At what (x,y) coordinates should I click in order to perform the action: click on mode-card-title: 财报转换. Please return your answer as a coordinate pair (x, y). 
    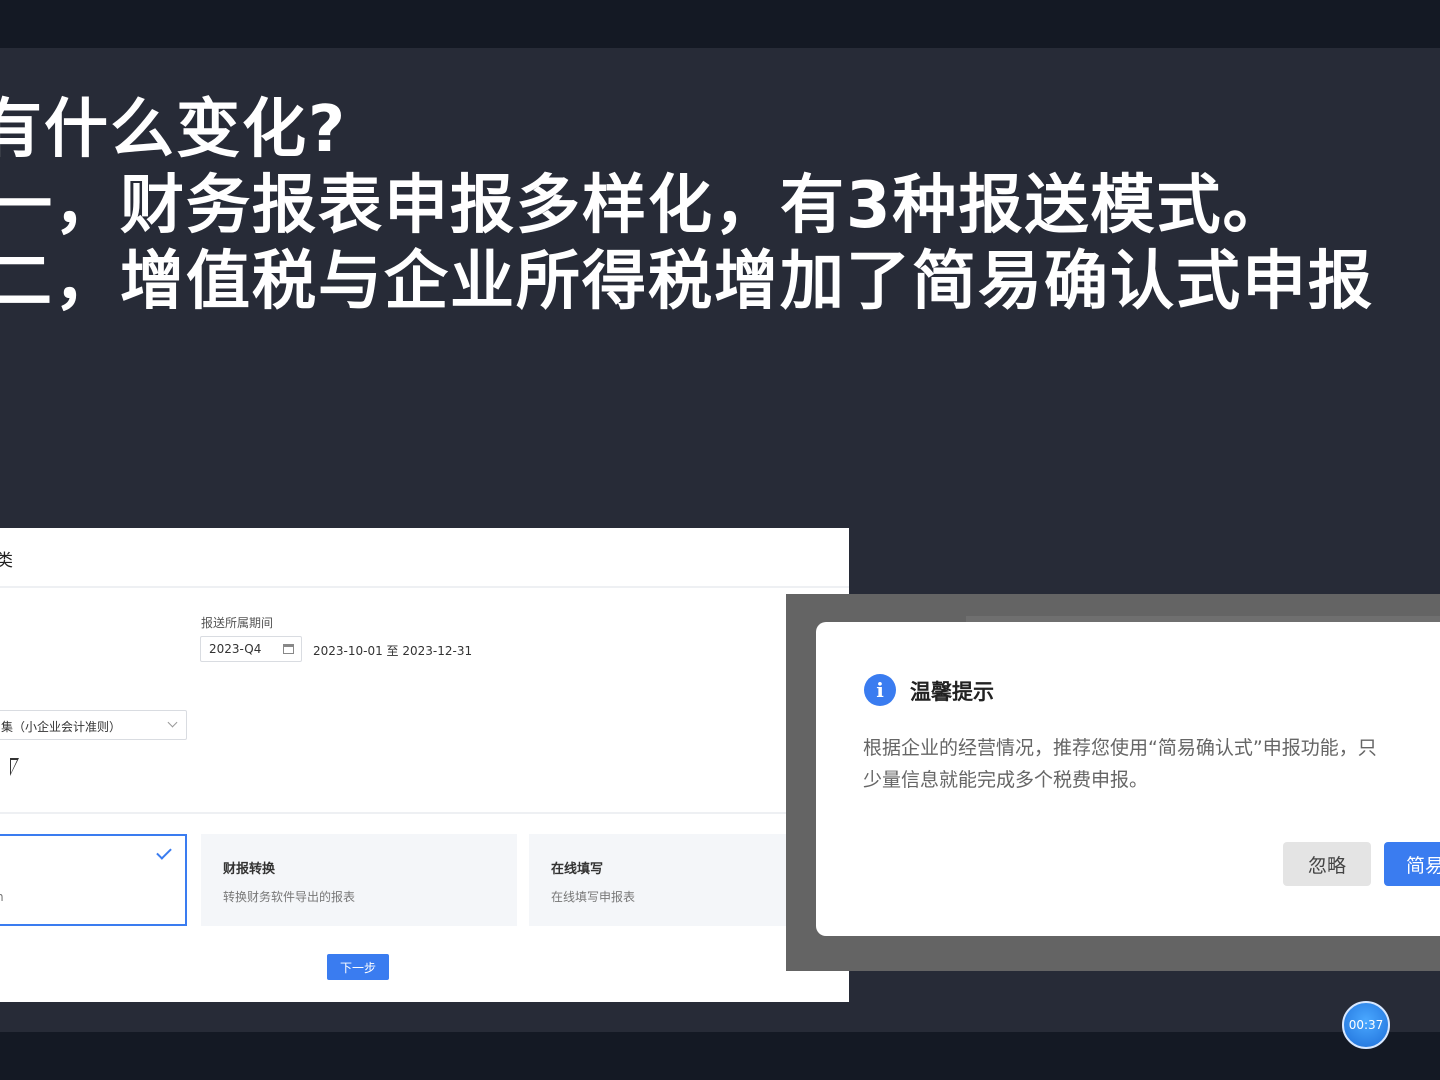
    Looking at the image, I should click on (249, 869).